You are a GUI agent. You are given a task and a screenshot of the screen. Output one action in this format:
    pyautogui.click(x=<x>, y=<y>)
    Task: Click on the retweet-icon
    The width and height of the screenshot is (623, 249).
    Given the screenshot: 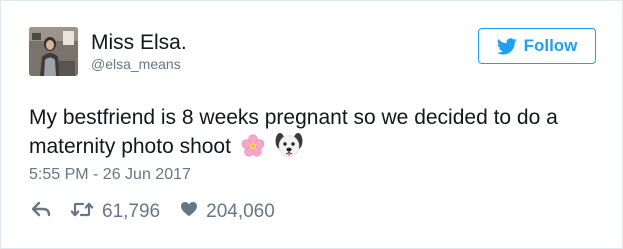 What is the action you would take?
    pyautogui.click(x=82, y=212)
    